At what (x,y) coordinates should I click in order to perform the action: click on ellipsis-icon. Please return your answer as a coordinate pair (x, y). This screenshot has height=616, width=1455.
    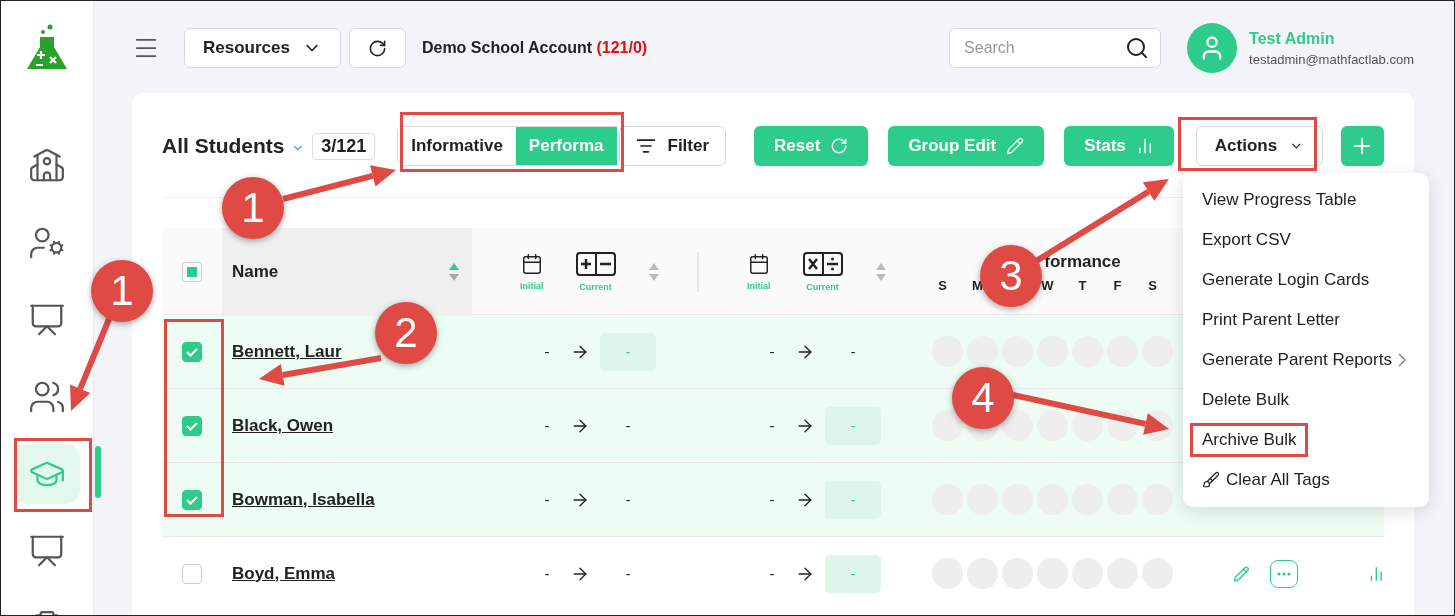
    Looking at the image, I should click on (1284, 573).